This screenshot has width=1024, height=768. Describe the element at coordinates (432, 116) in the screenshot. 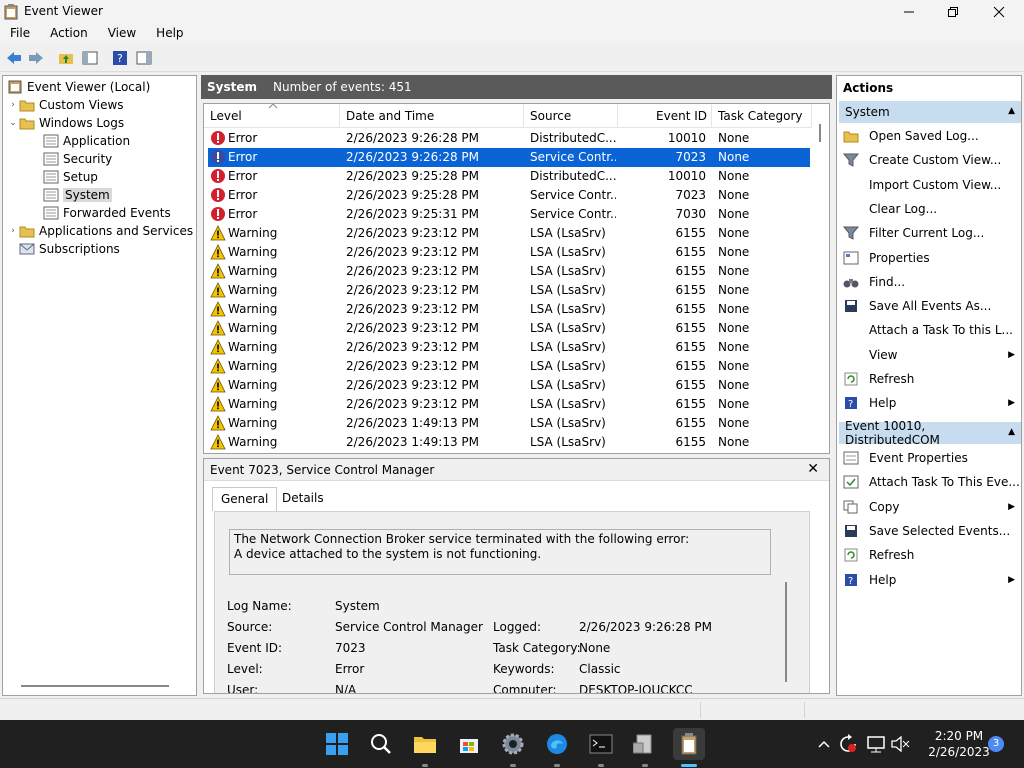

I see `column-header-date: Date and Time` at that location.